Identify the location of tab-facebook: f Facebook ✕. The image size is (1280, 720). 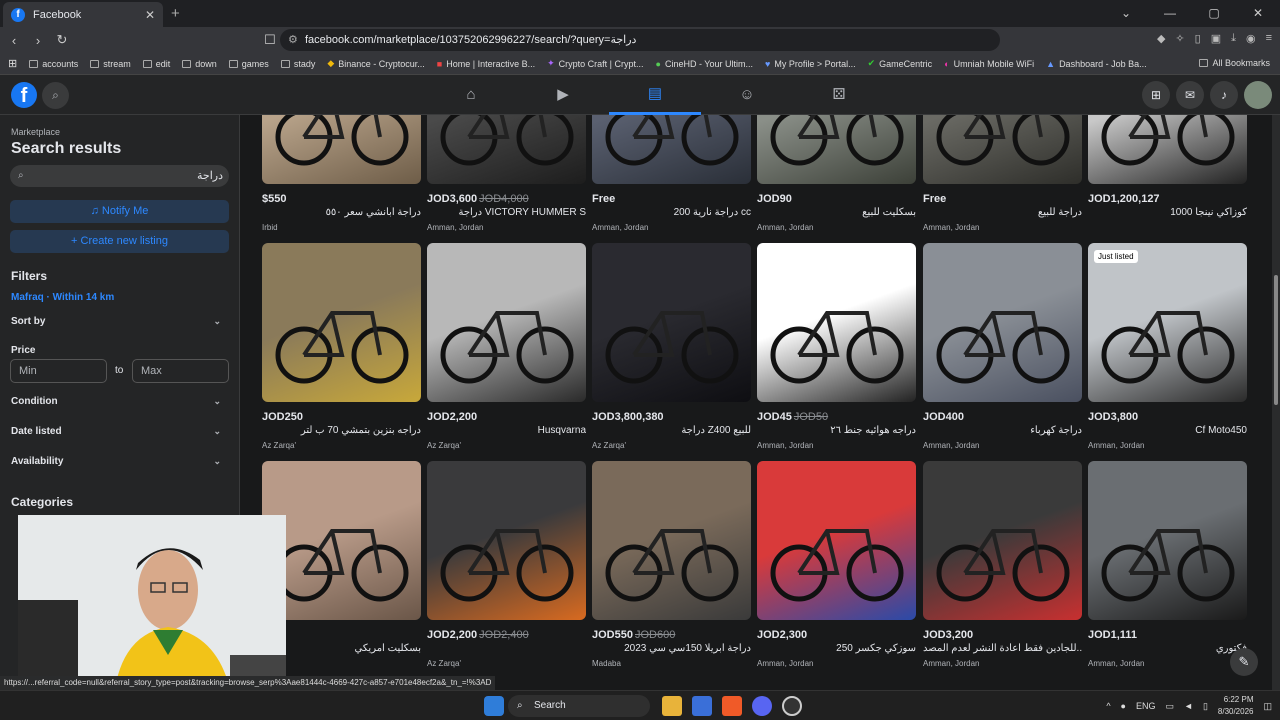
(83, 14).